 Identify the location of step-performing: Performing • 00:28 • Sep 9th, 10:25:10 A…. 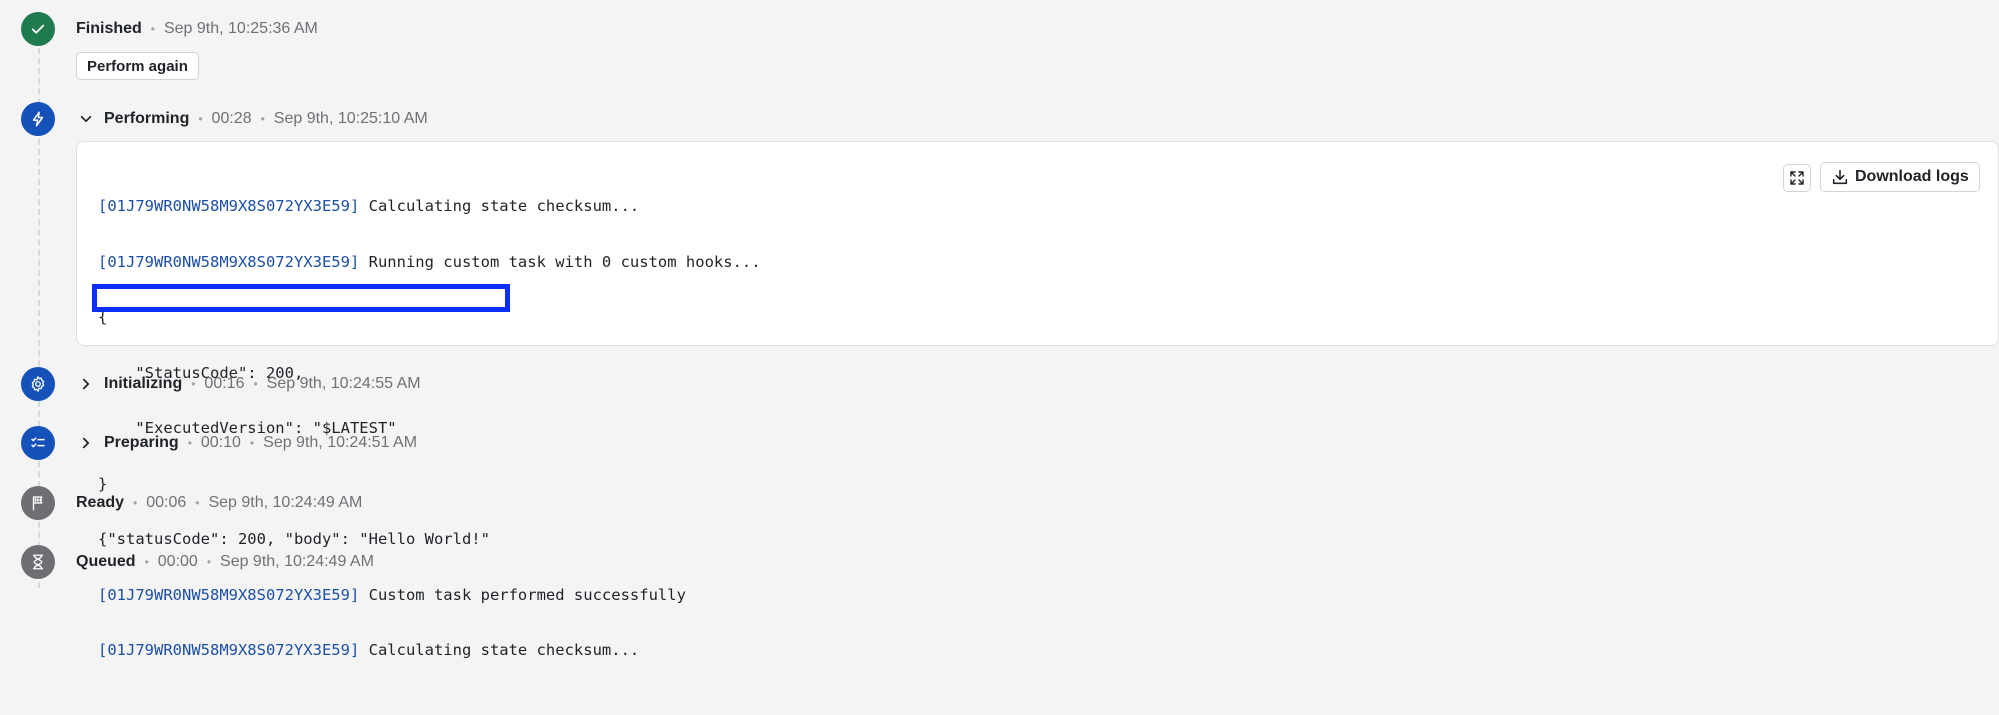
(999, 120).